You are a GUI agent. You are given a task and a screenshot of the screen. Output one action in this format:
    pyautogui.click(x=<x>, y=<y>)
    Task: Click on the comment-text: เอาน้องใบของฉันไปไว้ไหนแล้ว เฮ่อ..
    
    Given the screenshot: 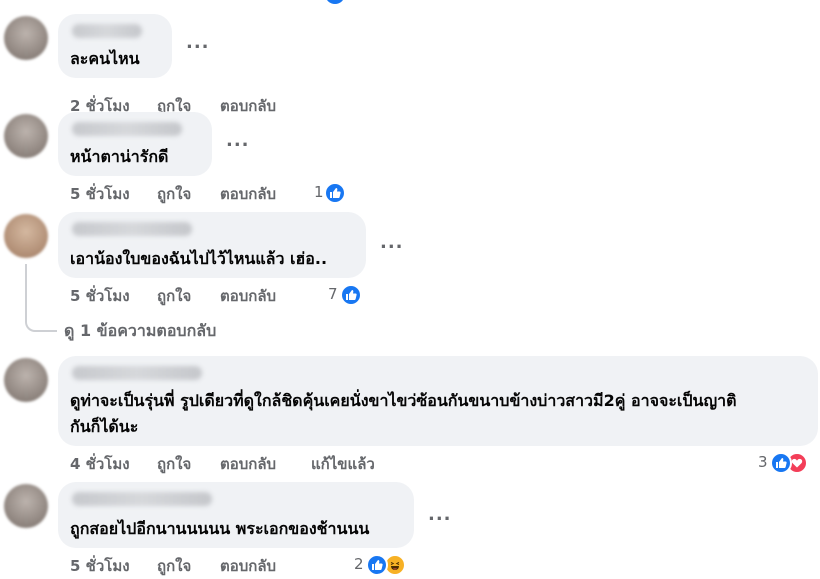 What is the action you would take?
    pyautogui.click(x=199, y=258)
    